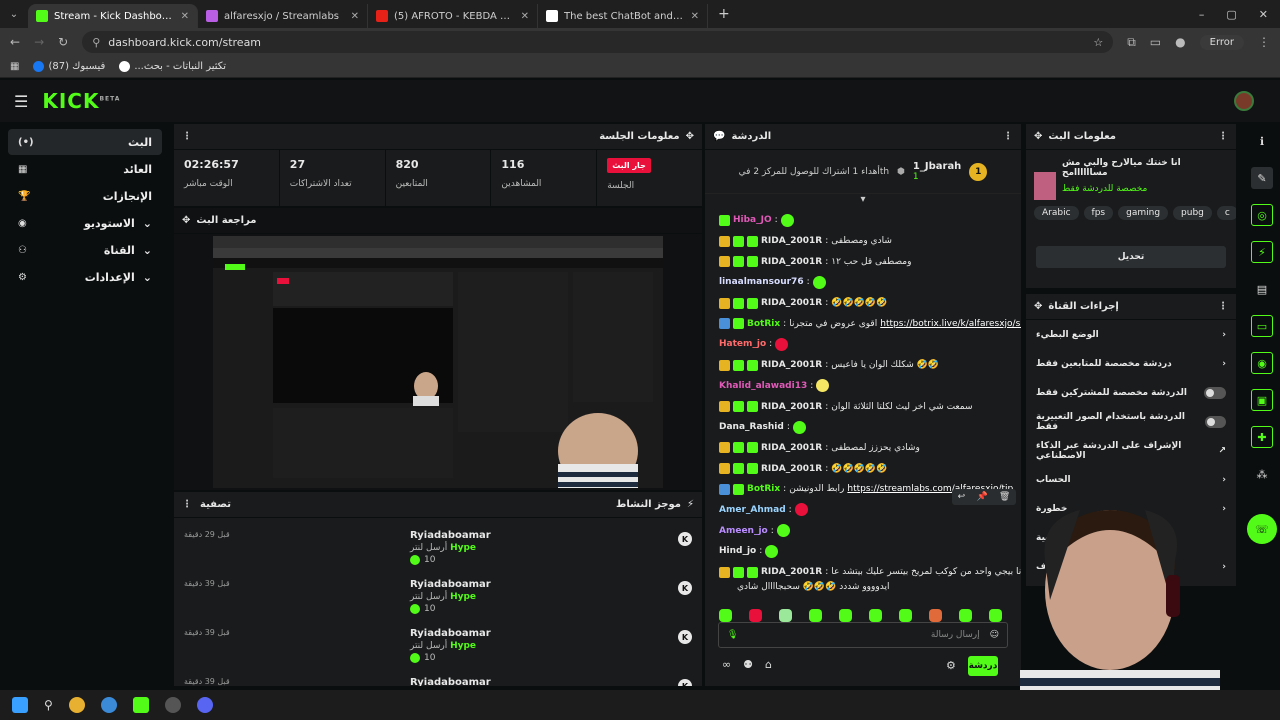 The width and height of the screenshot is (1280, 720). I want to click on chat-username: Khalid_alawadi13, so click(763, 386).